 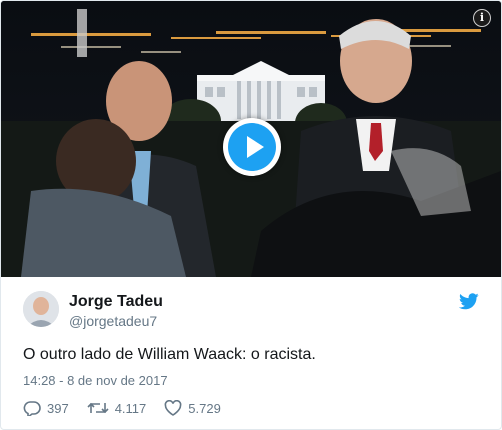 I want to click on twitter-bird-icon, so click(x=469, y=301).